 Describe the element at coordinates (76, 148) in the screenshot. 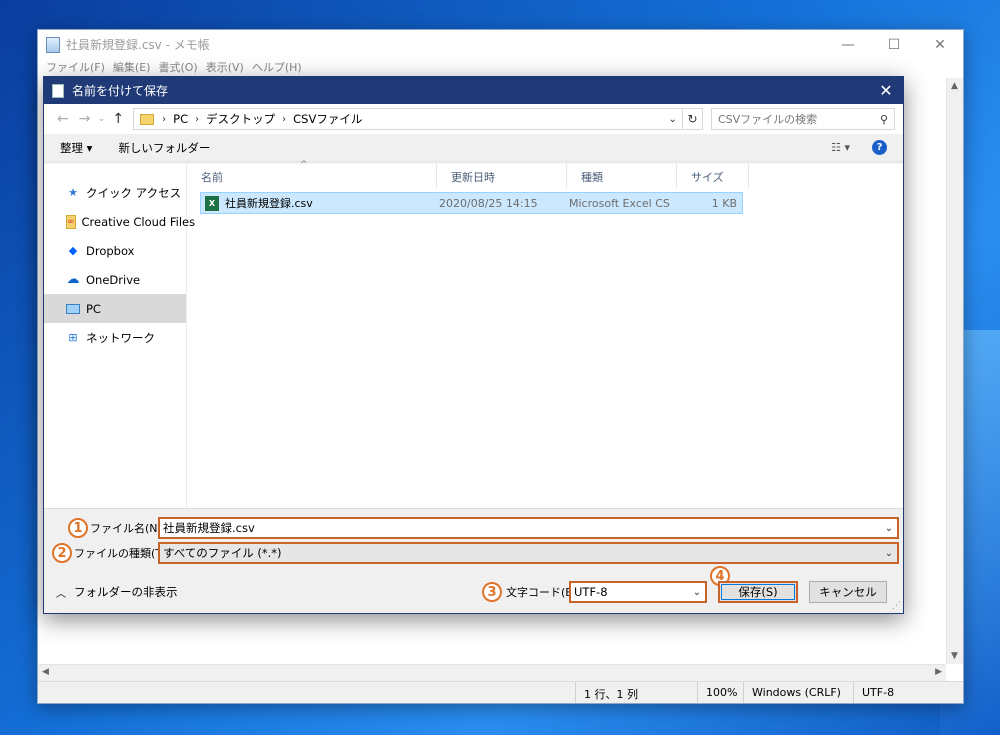

I see `organize-button: 整理 ▾` at that location.